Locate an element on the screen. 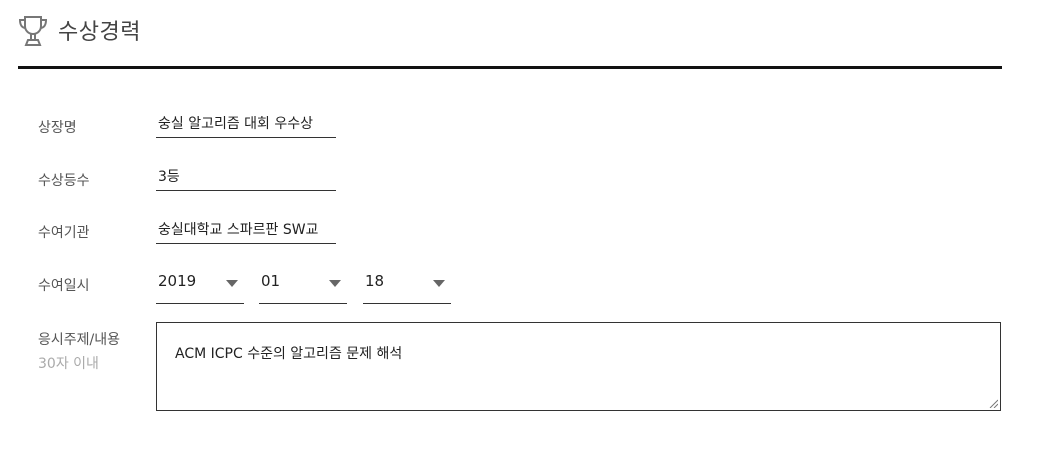  day-value: 18 is located at coordinates (375, 281).